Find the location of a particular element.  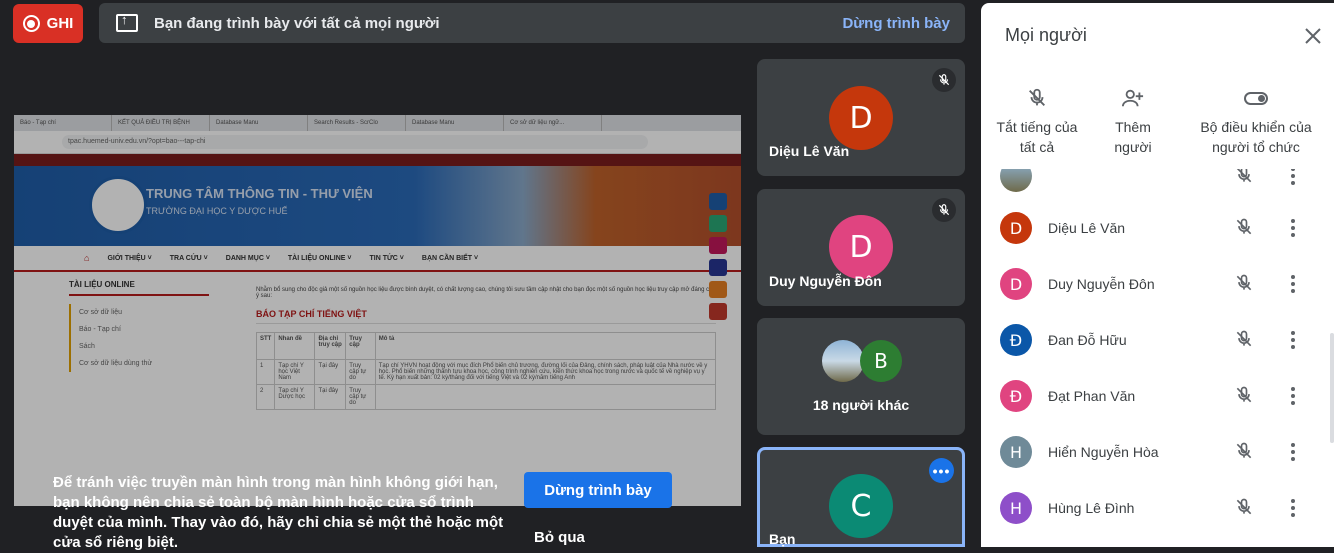

warning-stop-presenting-button: Dừng trình bày is located at coordinates (598, 490).